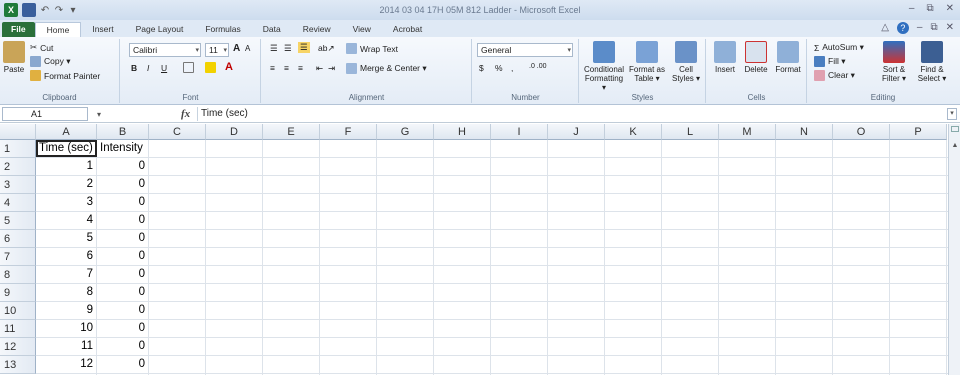 This screenshot has width=960, height=375. What do you see at coordinates (64, 346) in the screenshot?
I see `sheet-cell: 11` at bounding box center [64, 346].